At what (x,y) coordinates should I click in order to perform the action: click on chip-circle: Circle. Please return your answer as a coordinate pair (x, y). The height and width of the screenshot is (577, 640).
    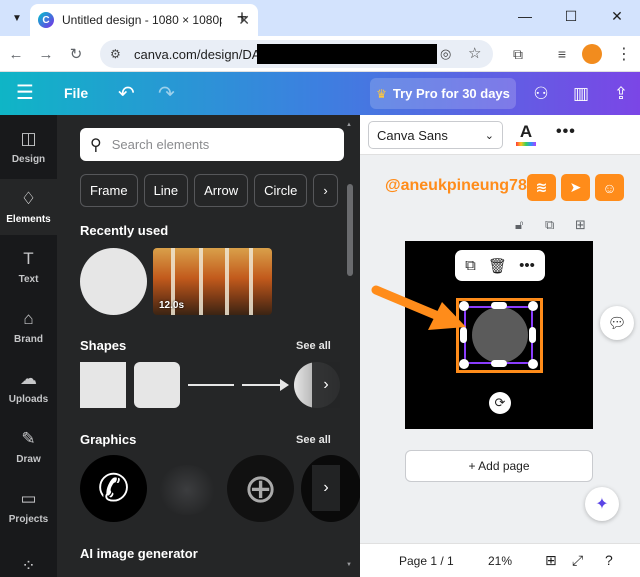
    Looking at the image, I should click on (281, 190).